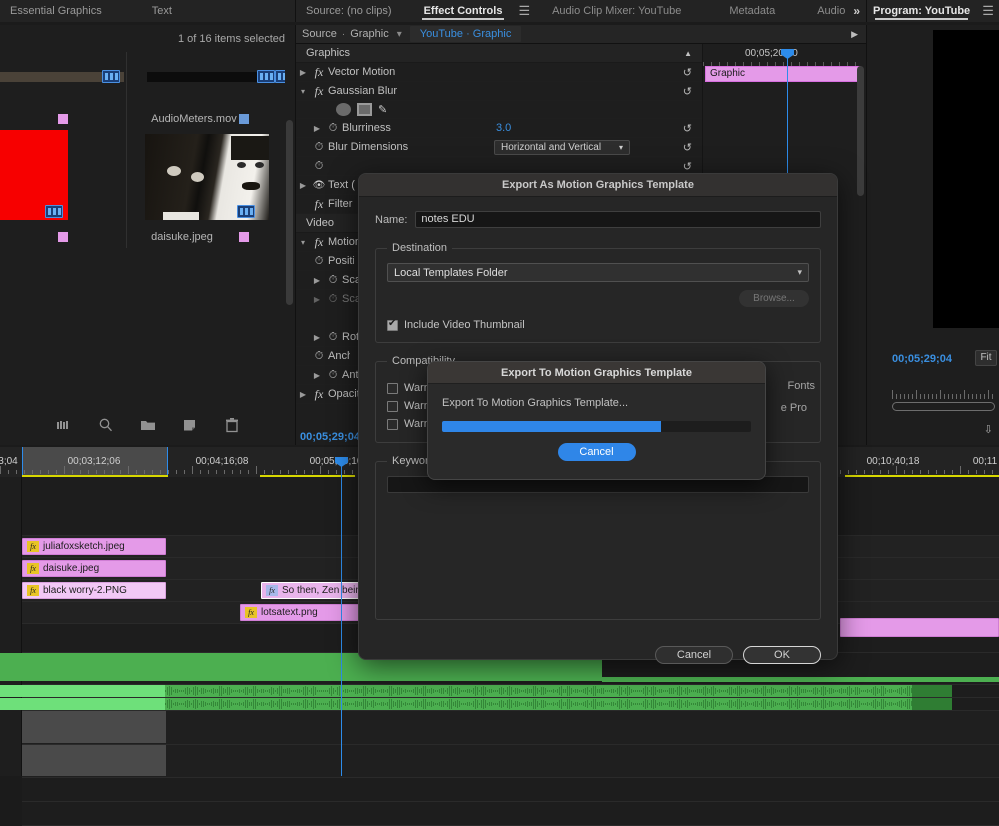 The image size is (999, 826). I want to click on timeline-clip-right, so click(919, 627).